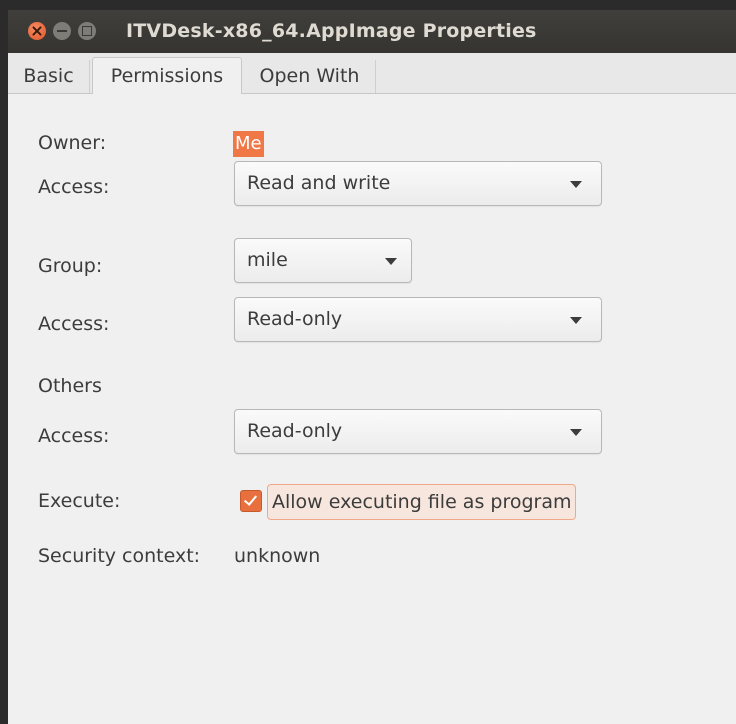 The height and width of the screenshot is (724, 736). Describe the element at coordinates (72, 143) in the screenshot. I see `owner-label: Owner:` at that location.